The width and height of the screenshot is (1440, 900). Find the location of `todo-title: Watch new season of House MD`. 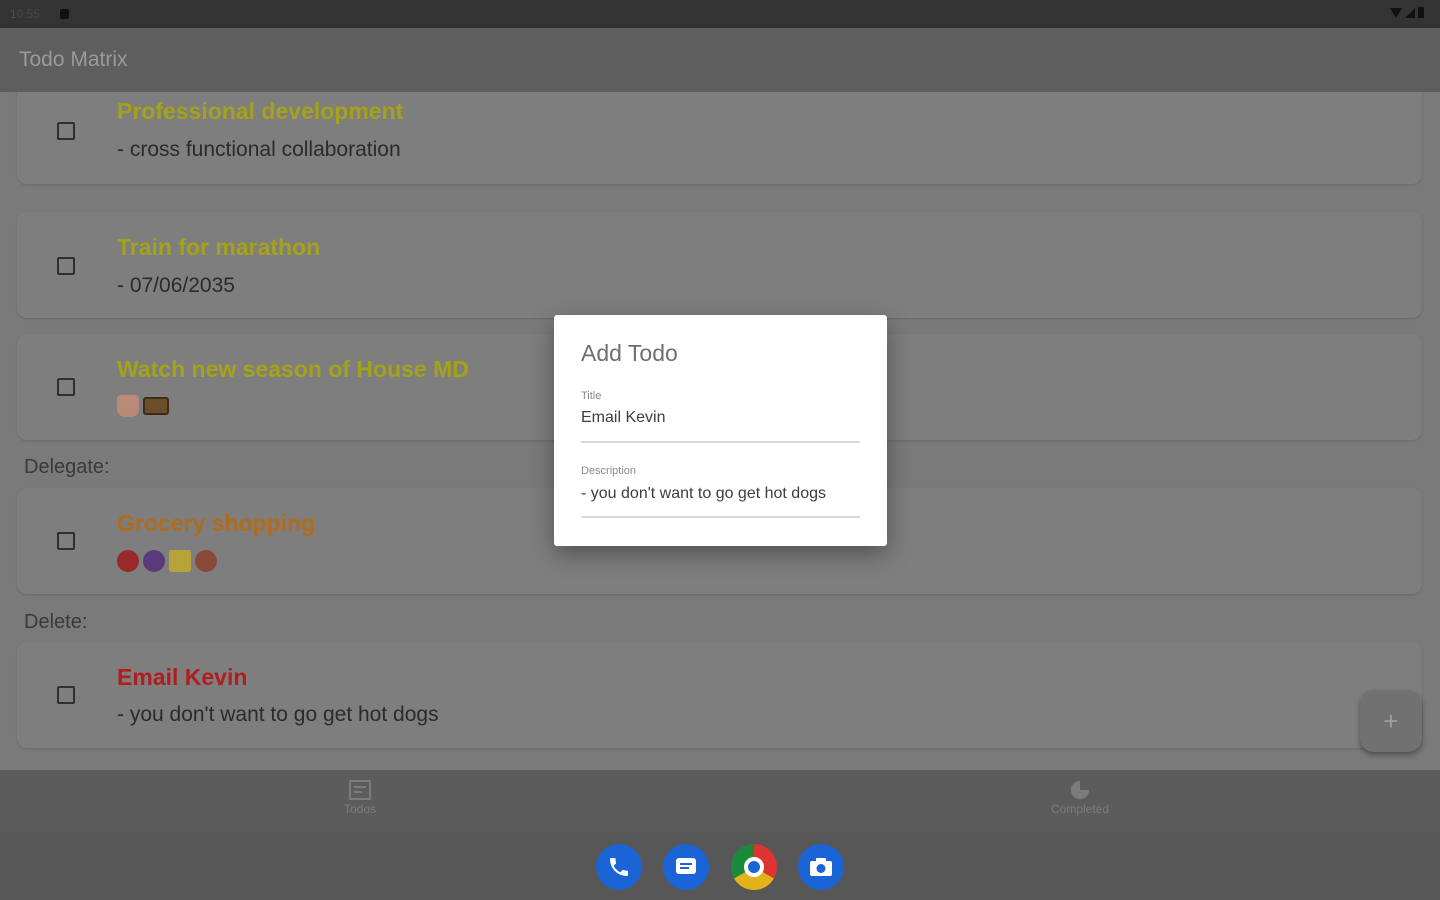

todo-title: Watch new season of House MD is located at coordinates (293, 369).